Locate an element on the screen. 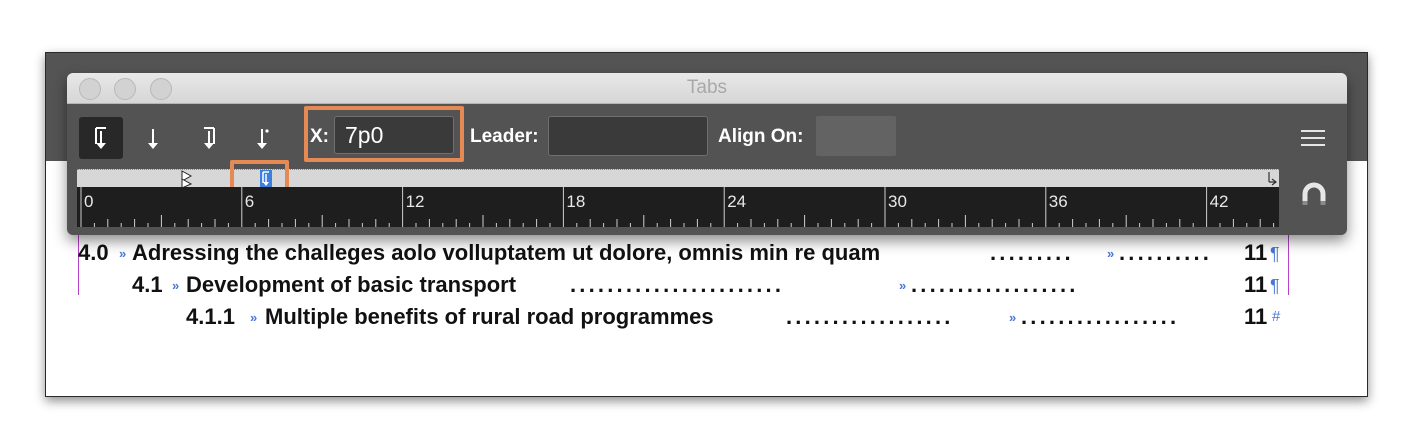 The width and height of the screenshot is (1413, 448). leader-label: Leader: is located at coordinates (504, 136).